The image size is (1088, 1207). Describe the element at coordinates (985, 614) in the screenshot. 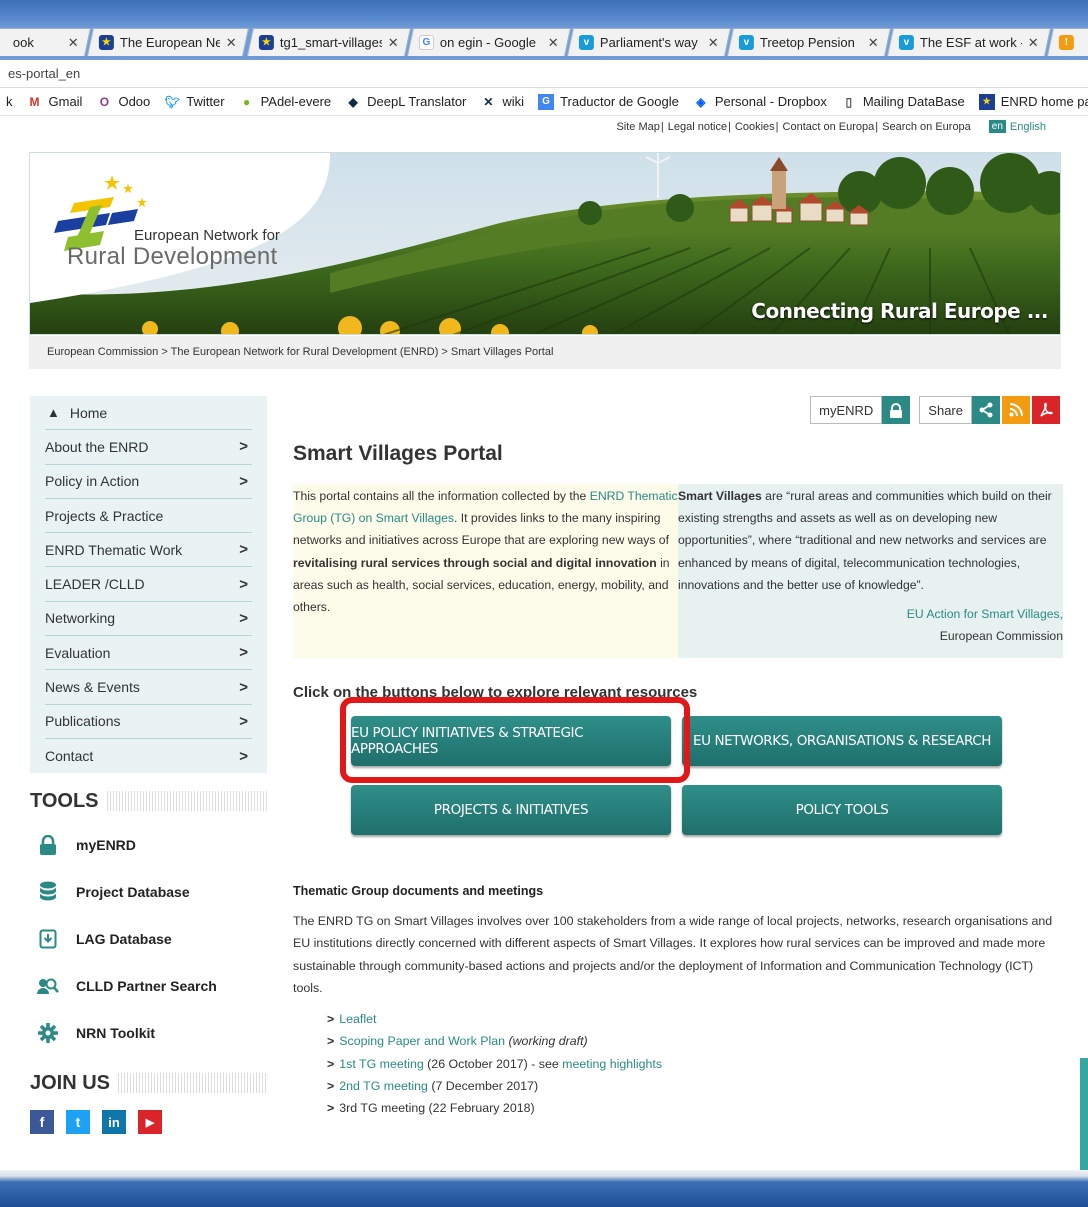

I see `eu-action-link: EU Action for Smart Villages,` at that location.